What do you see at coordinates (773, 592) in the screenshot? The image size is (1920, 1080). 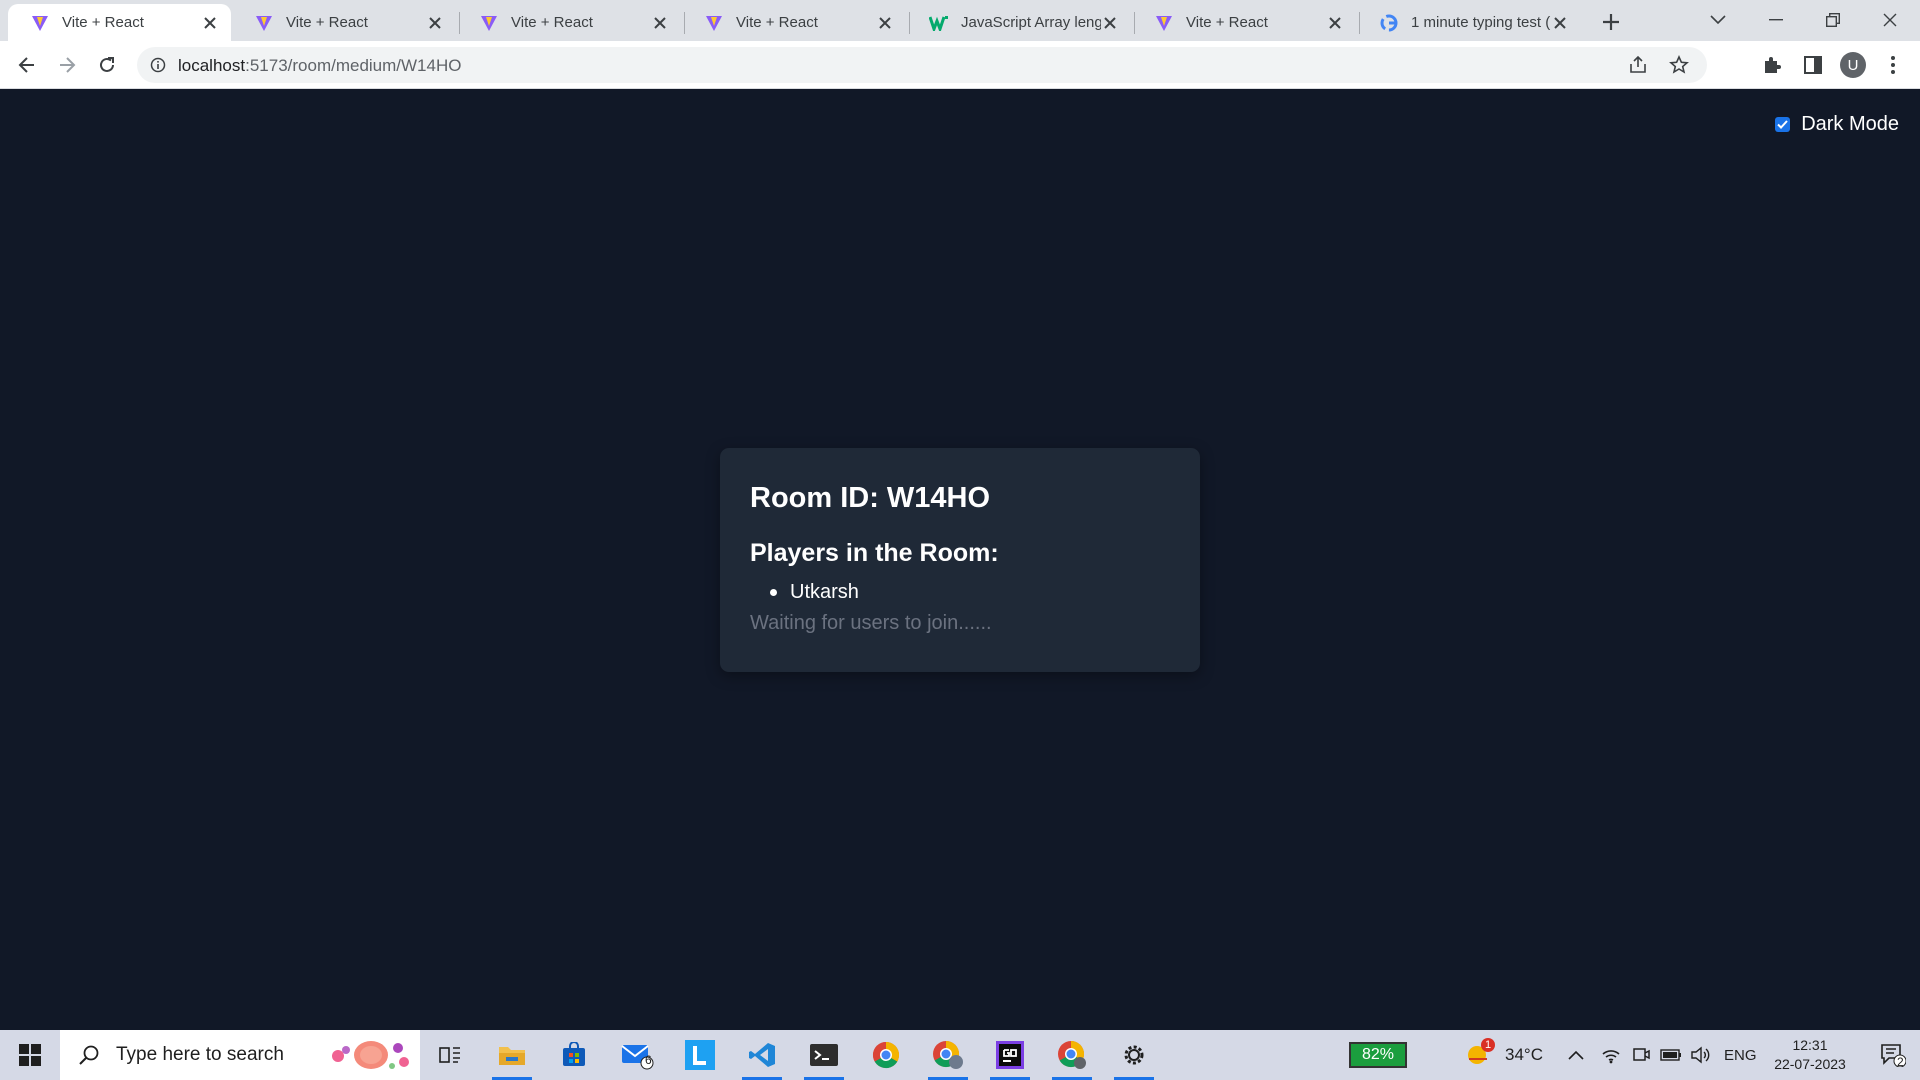 I see `bullet-icon` at bounding box center [773, 592].